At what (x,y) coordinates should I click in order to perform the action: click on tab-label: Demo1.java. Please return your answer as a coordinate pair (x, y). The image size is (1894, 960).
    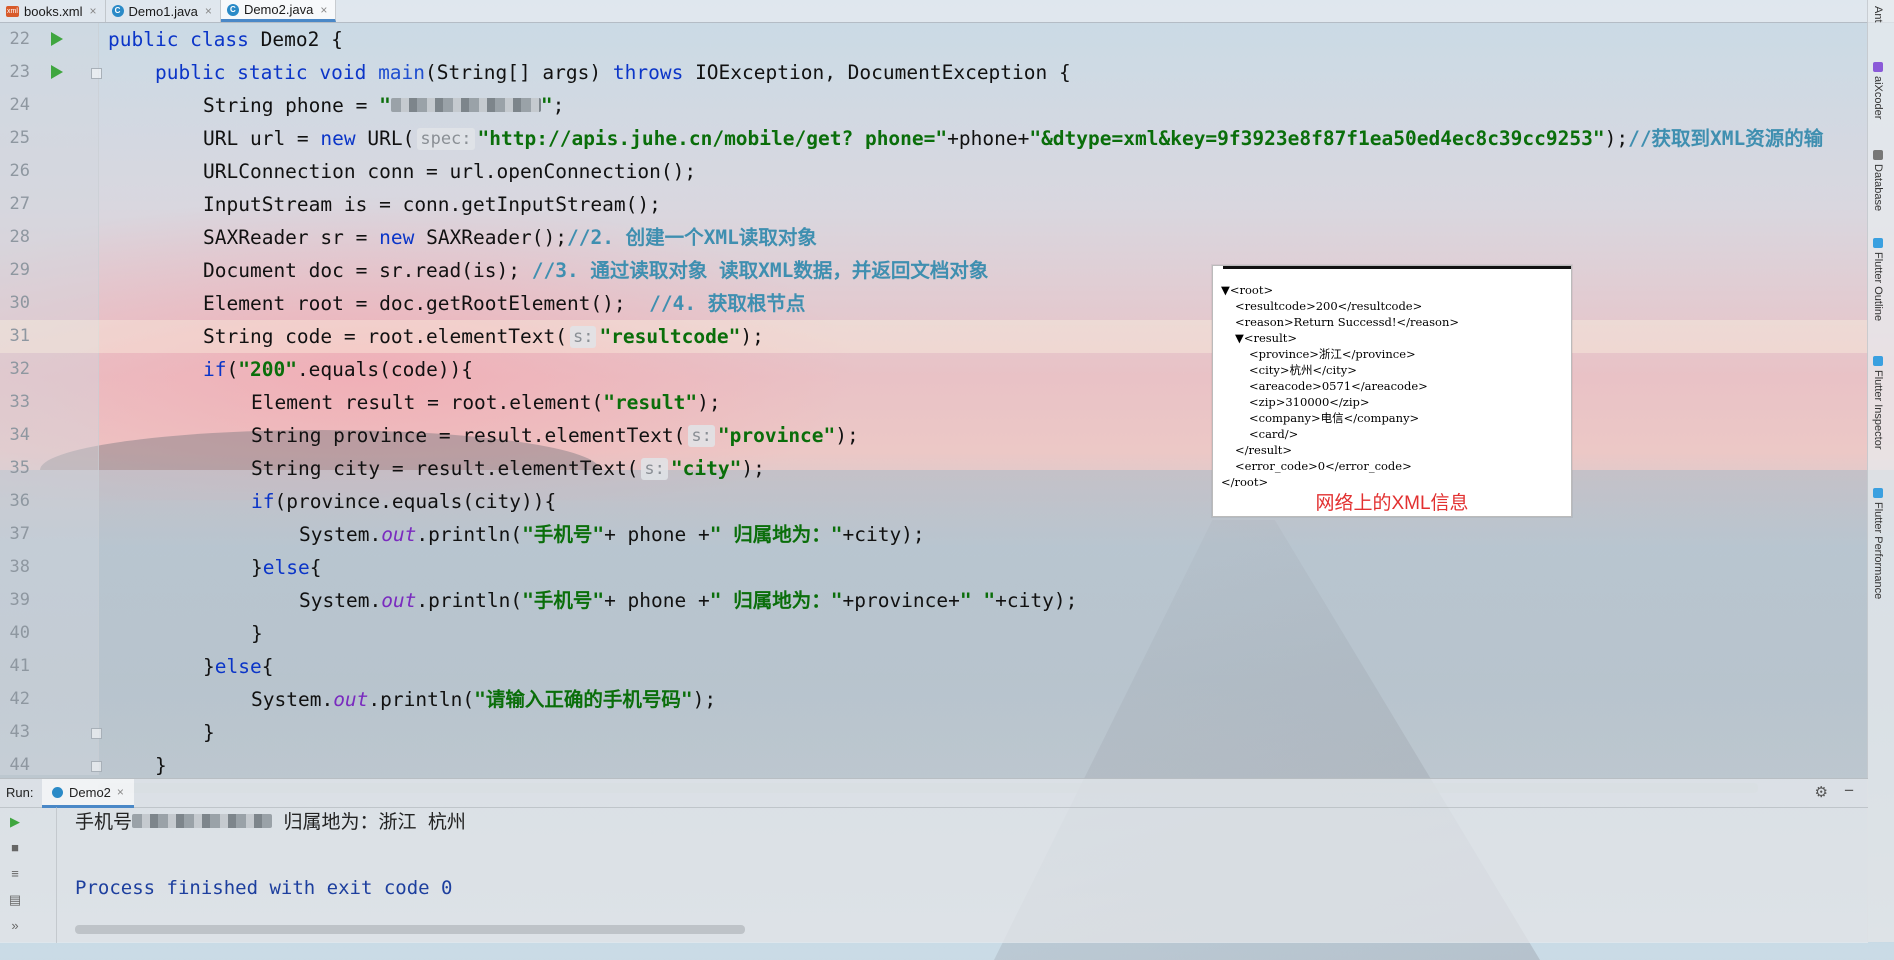
    Looking at the image, I should click on (163, 11).